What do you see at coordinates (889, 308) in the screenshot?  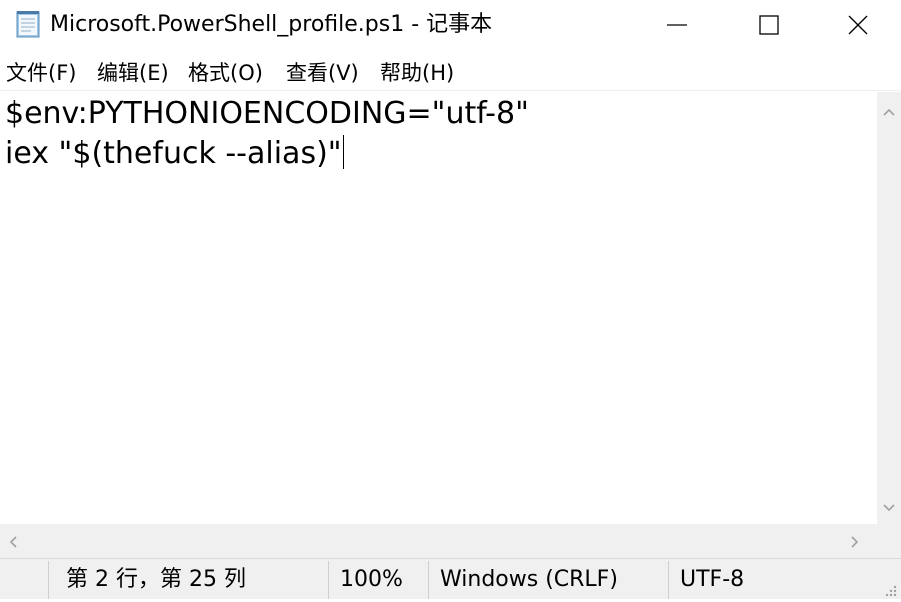 I see `vertical-scrollbar` at bounding box center [889, 308].